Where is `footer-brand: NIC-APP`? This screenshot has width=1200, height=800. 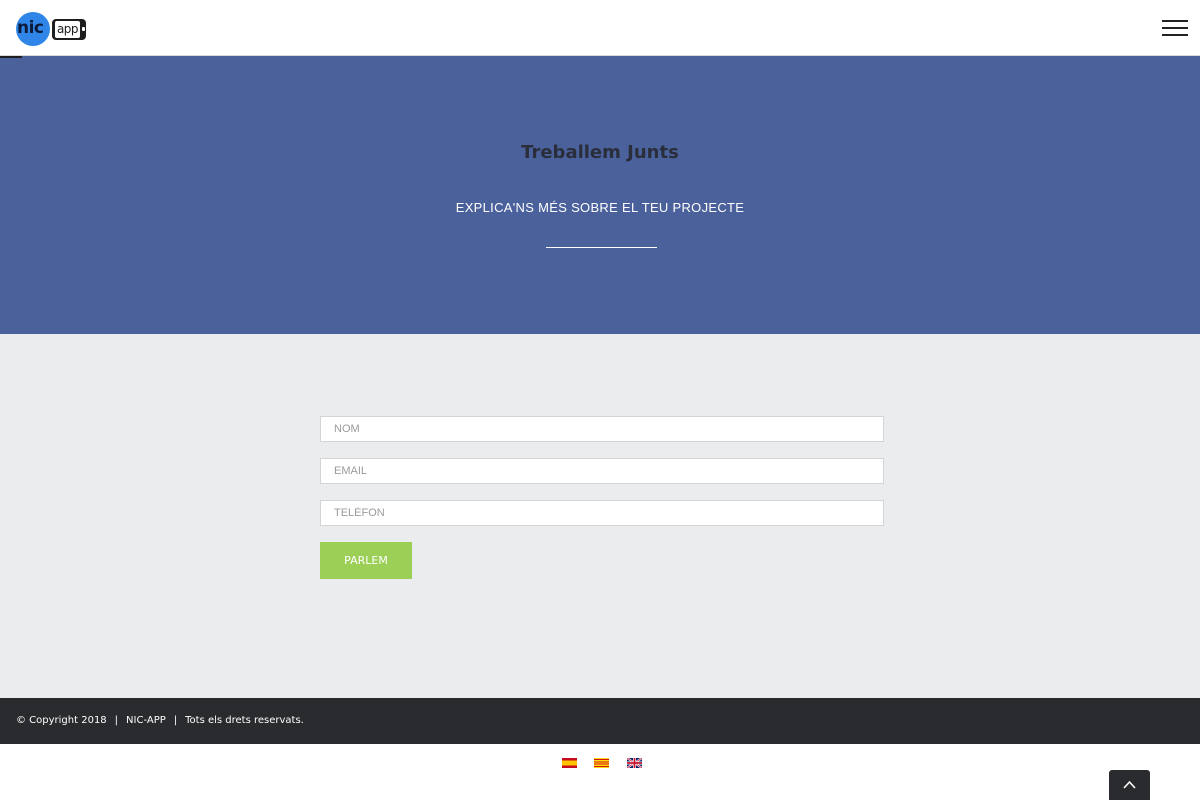 footer-brand: NIC-APP is located at coordinates (146, 720).